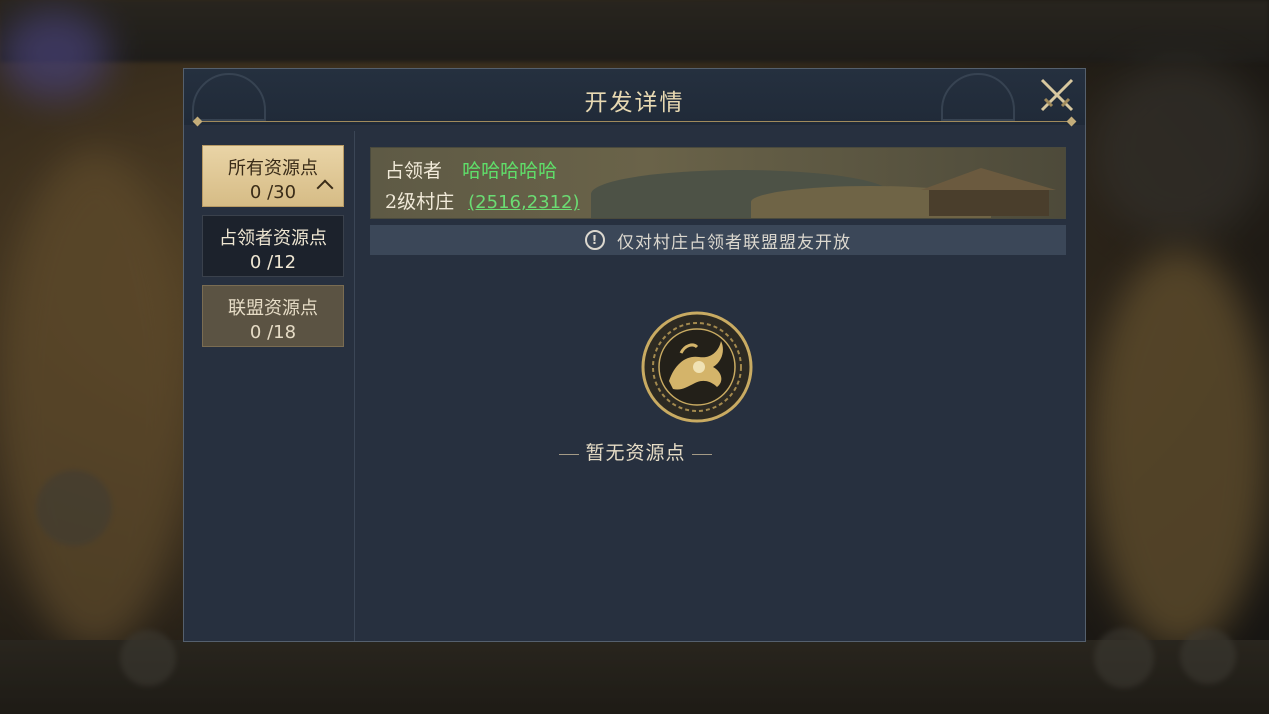  I want to click on empty-state-text: 暂无资源点, so click(635, 453).